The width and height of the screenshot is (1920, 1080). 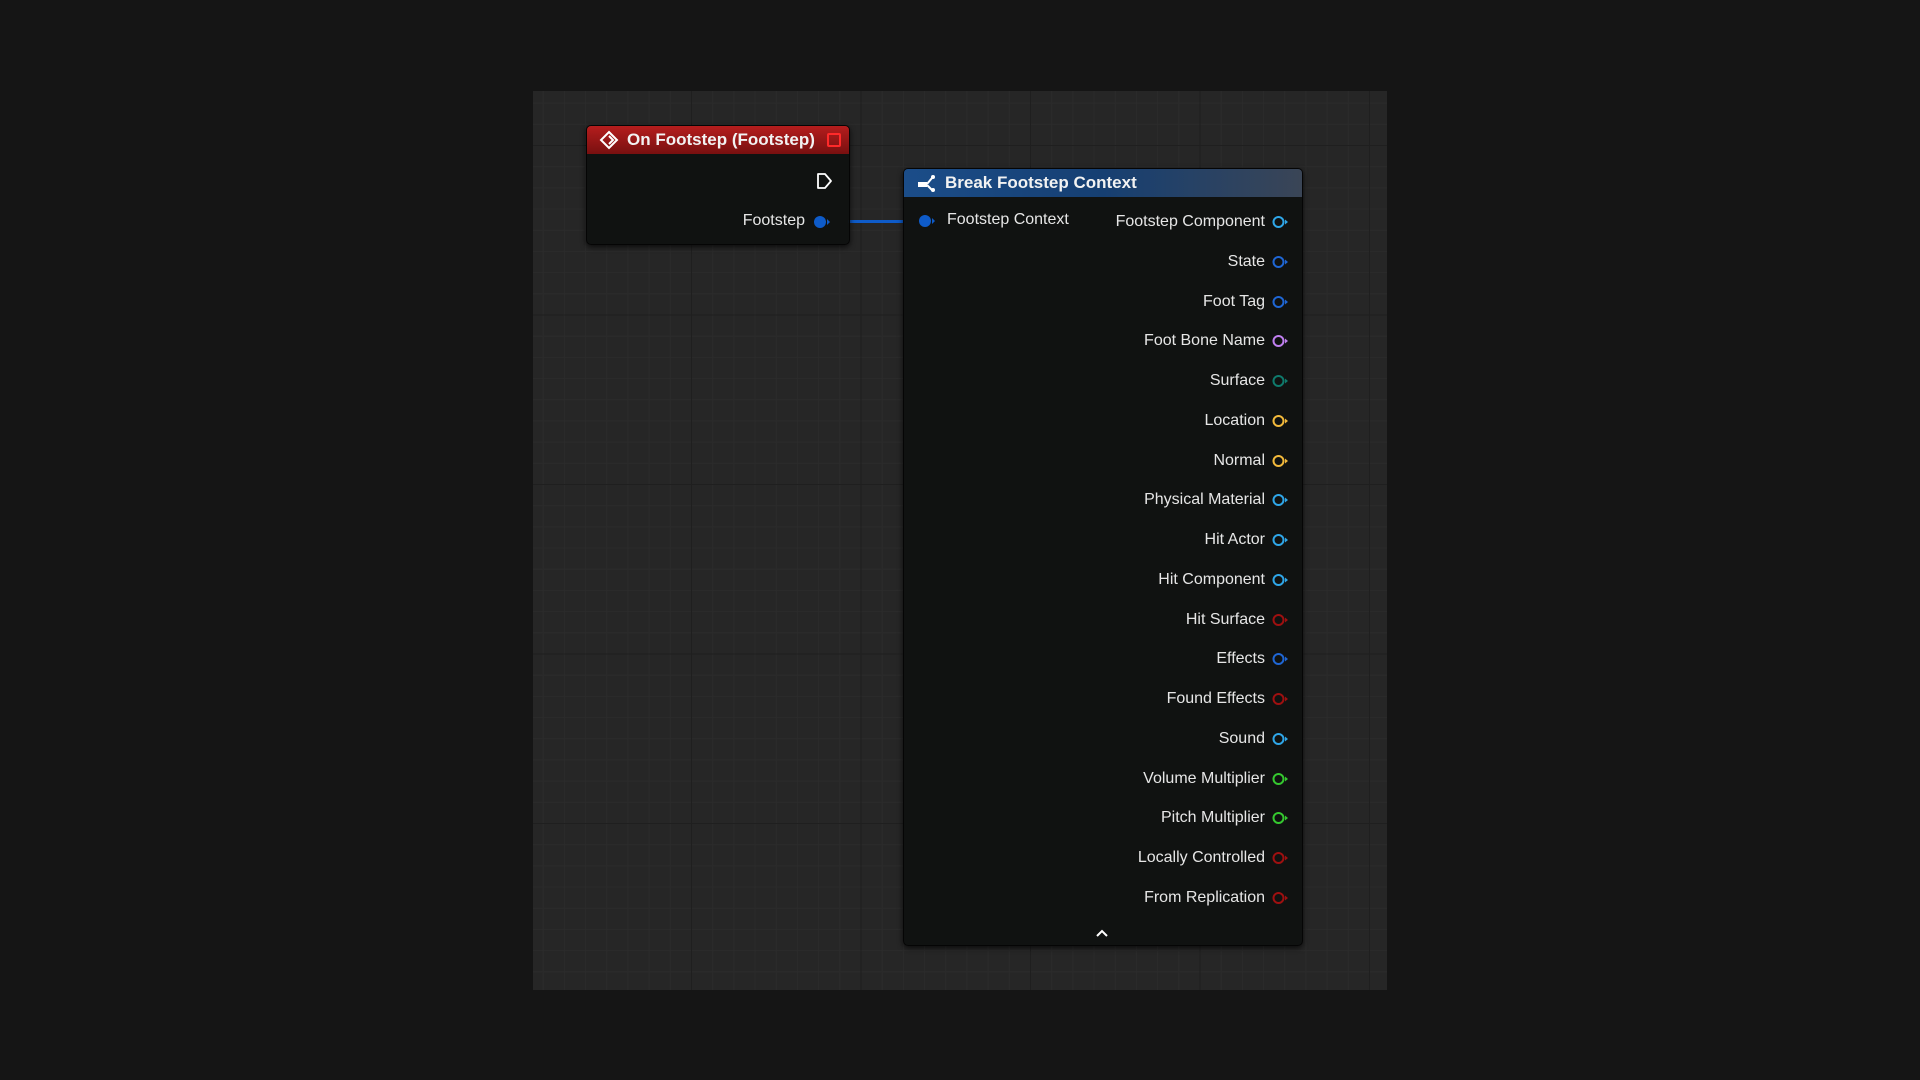 I want to click on output-pin-label: Surface, so click(x=1237, y=380).